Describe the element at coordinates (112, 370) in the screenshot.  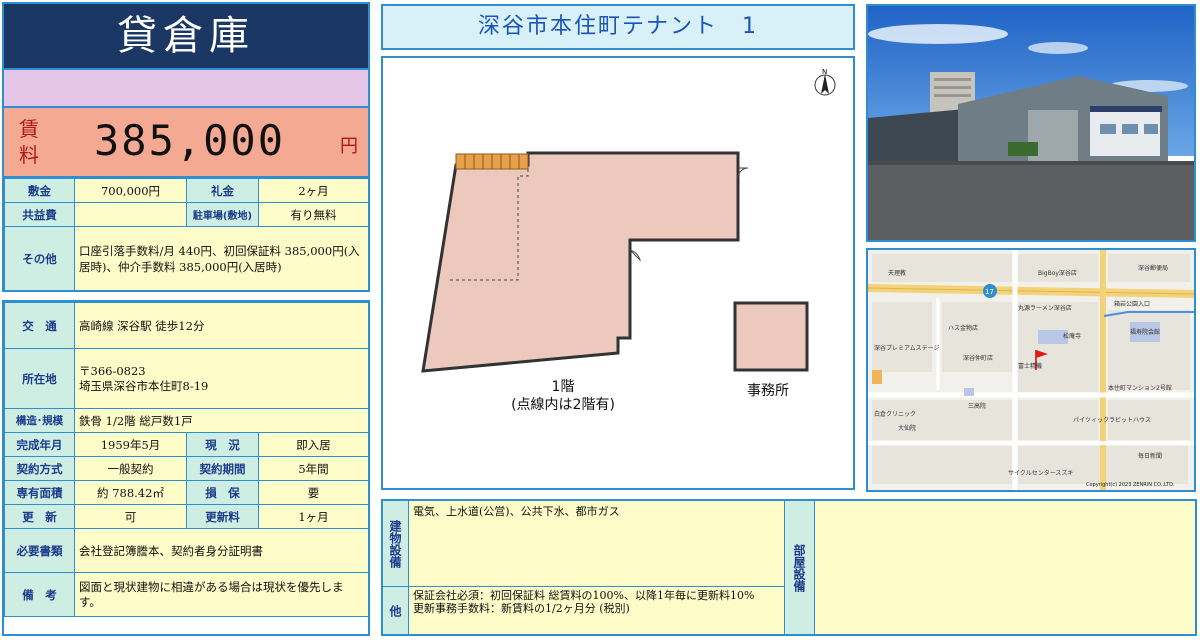
I see `address-postal: 〒366-0823` at that location.